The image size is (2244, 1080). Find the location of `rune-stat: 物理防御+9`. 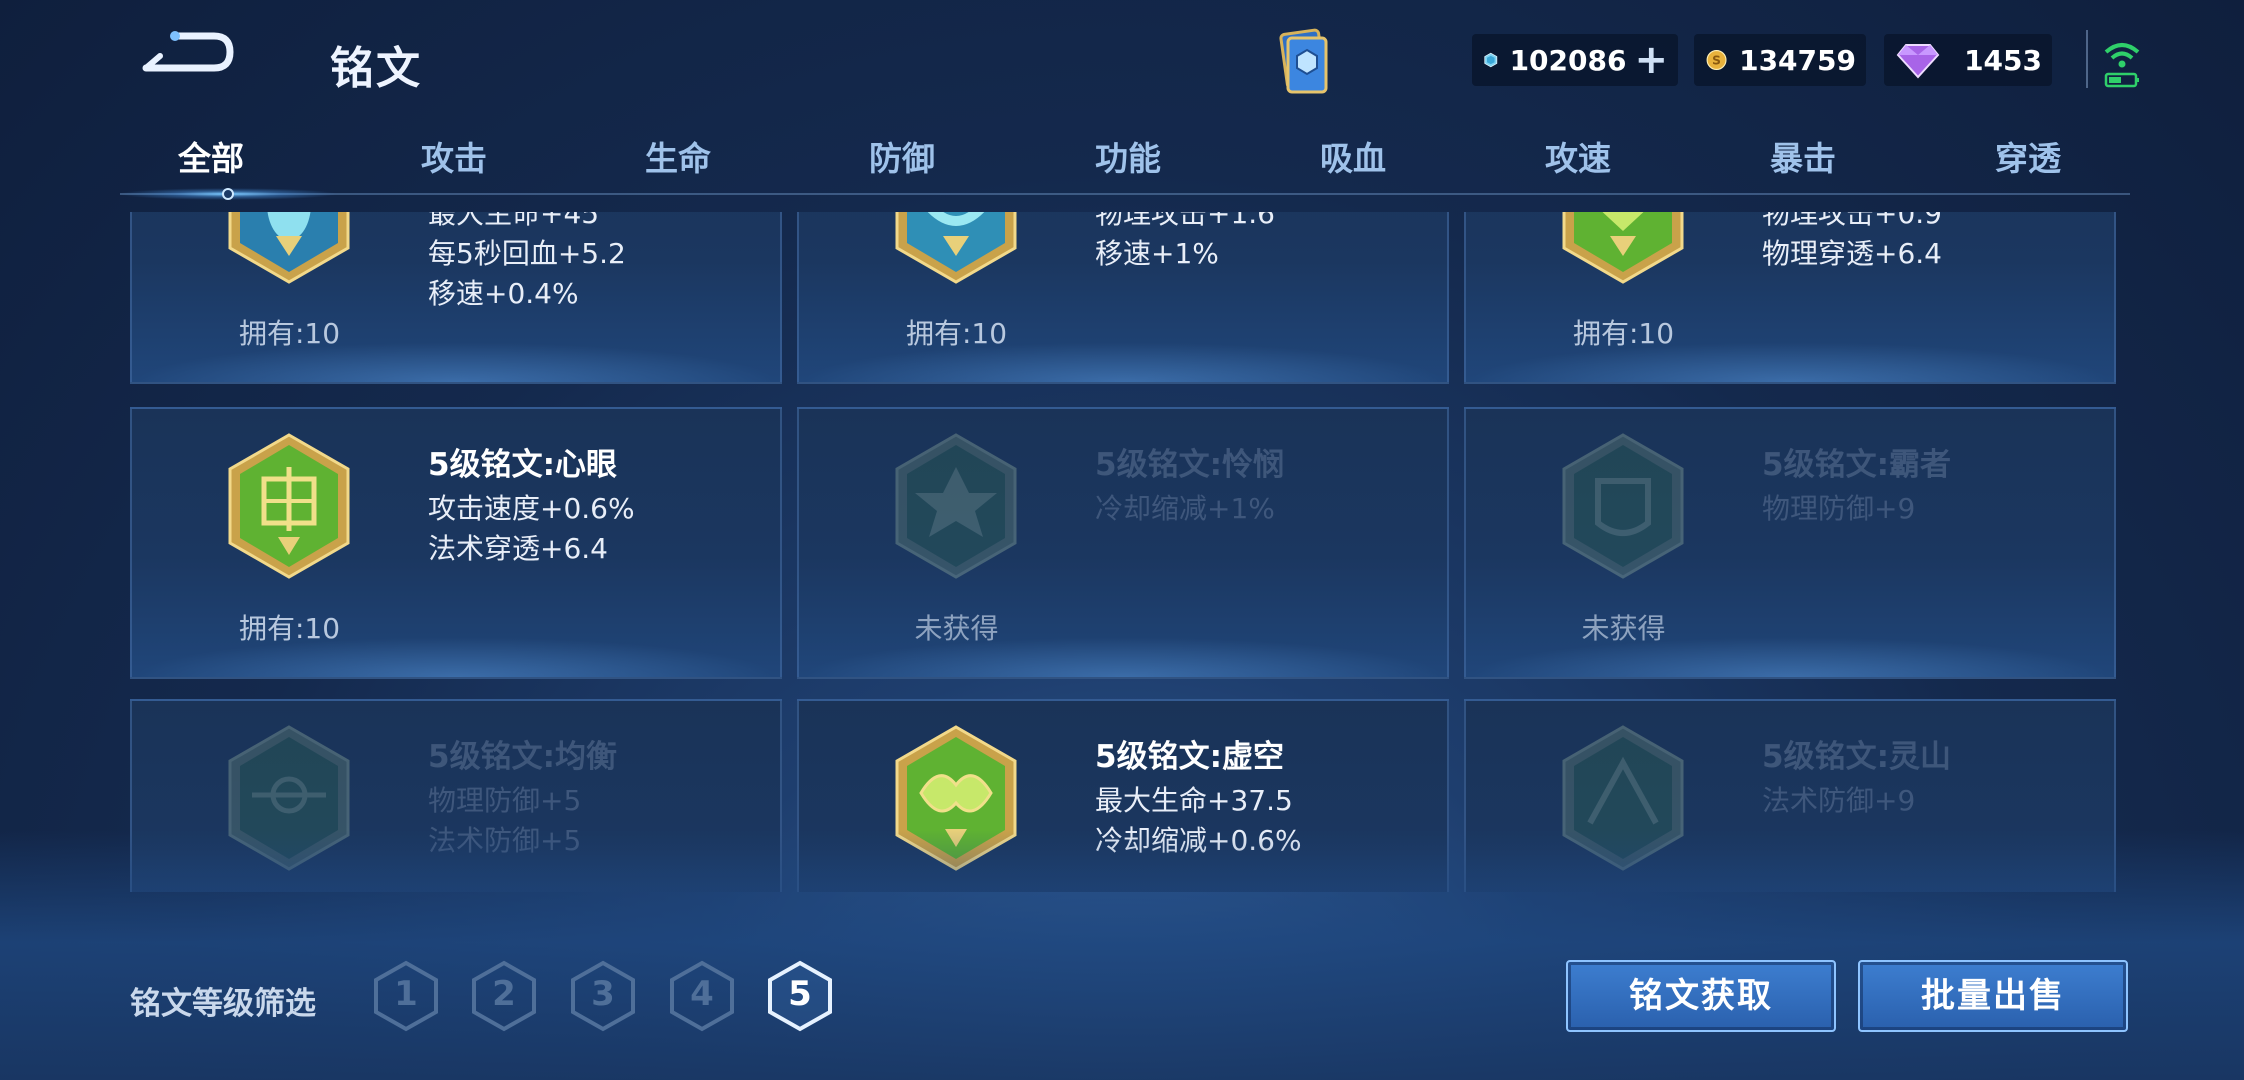

rune-stat: 物理防御+9 is located at coordinates (1839, 508).